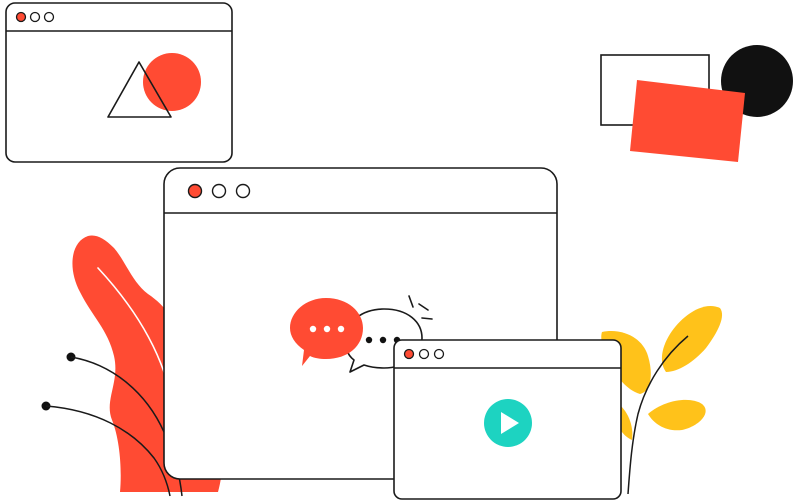 Image resolution: width=800 pixels, height=502 pixels. What do you see at coordinates (508, 423) in the screenshot?
I see `play-button` at bounding box center [508, 423].